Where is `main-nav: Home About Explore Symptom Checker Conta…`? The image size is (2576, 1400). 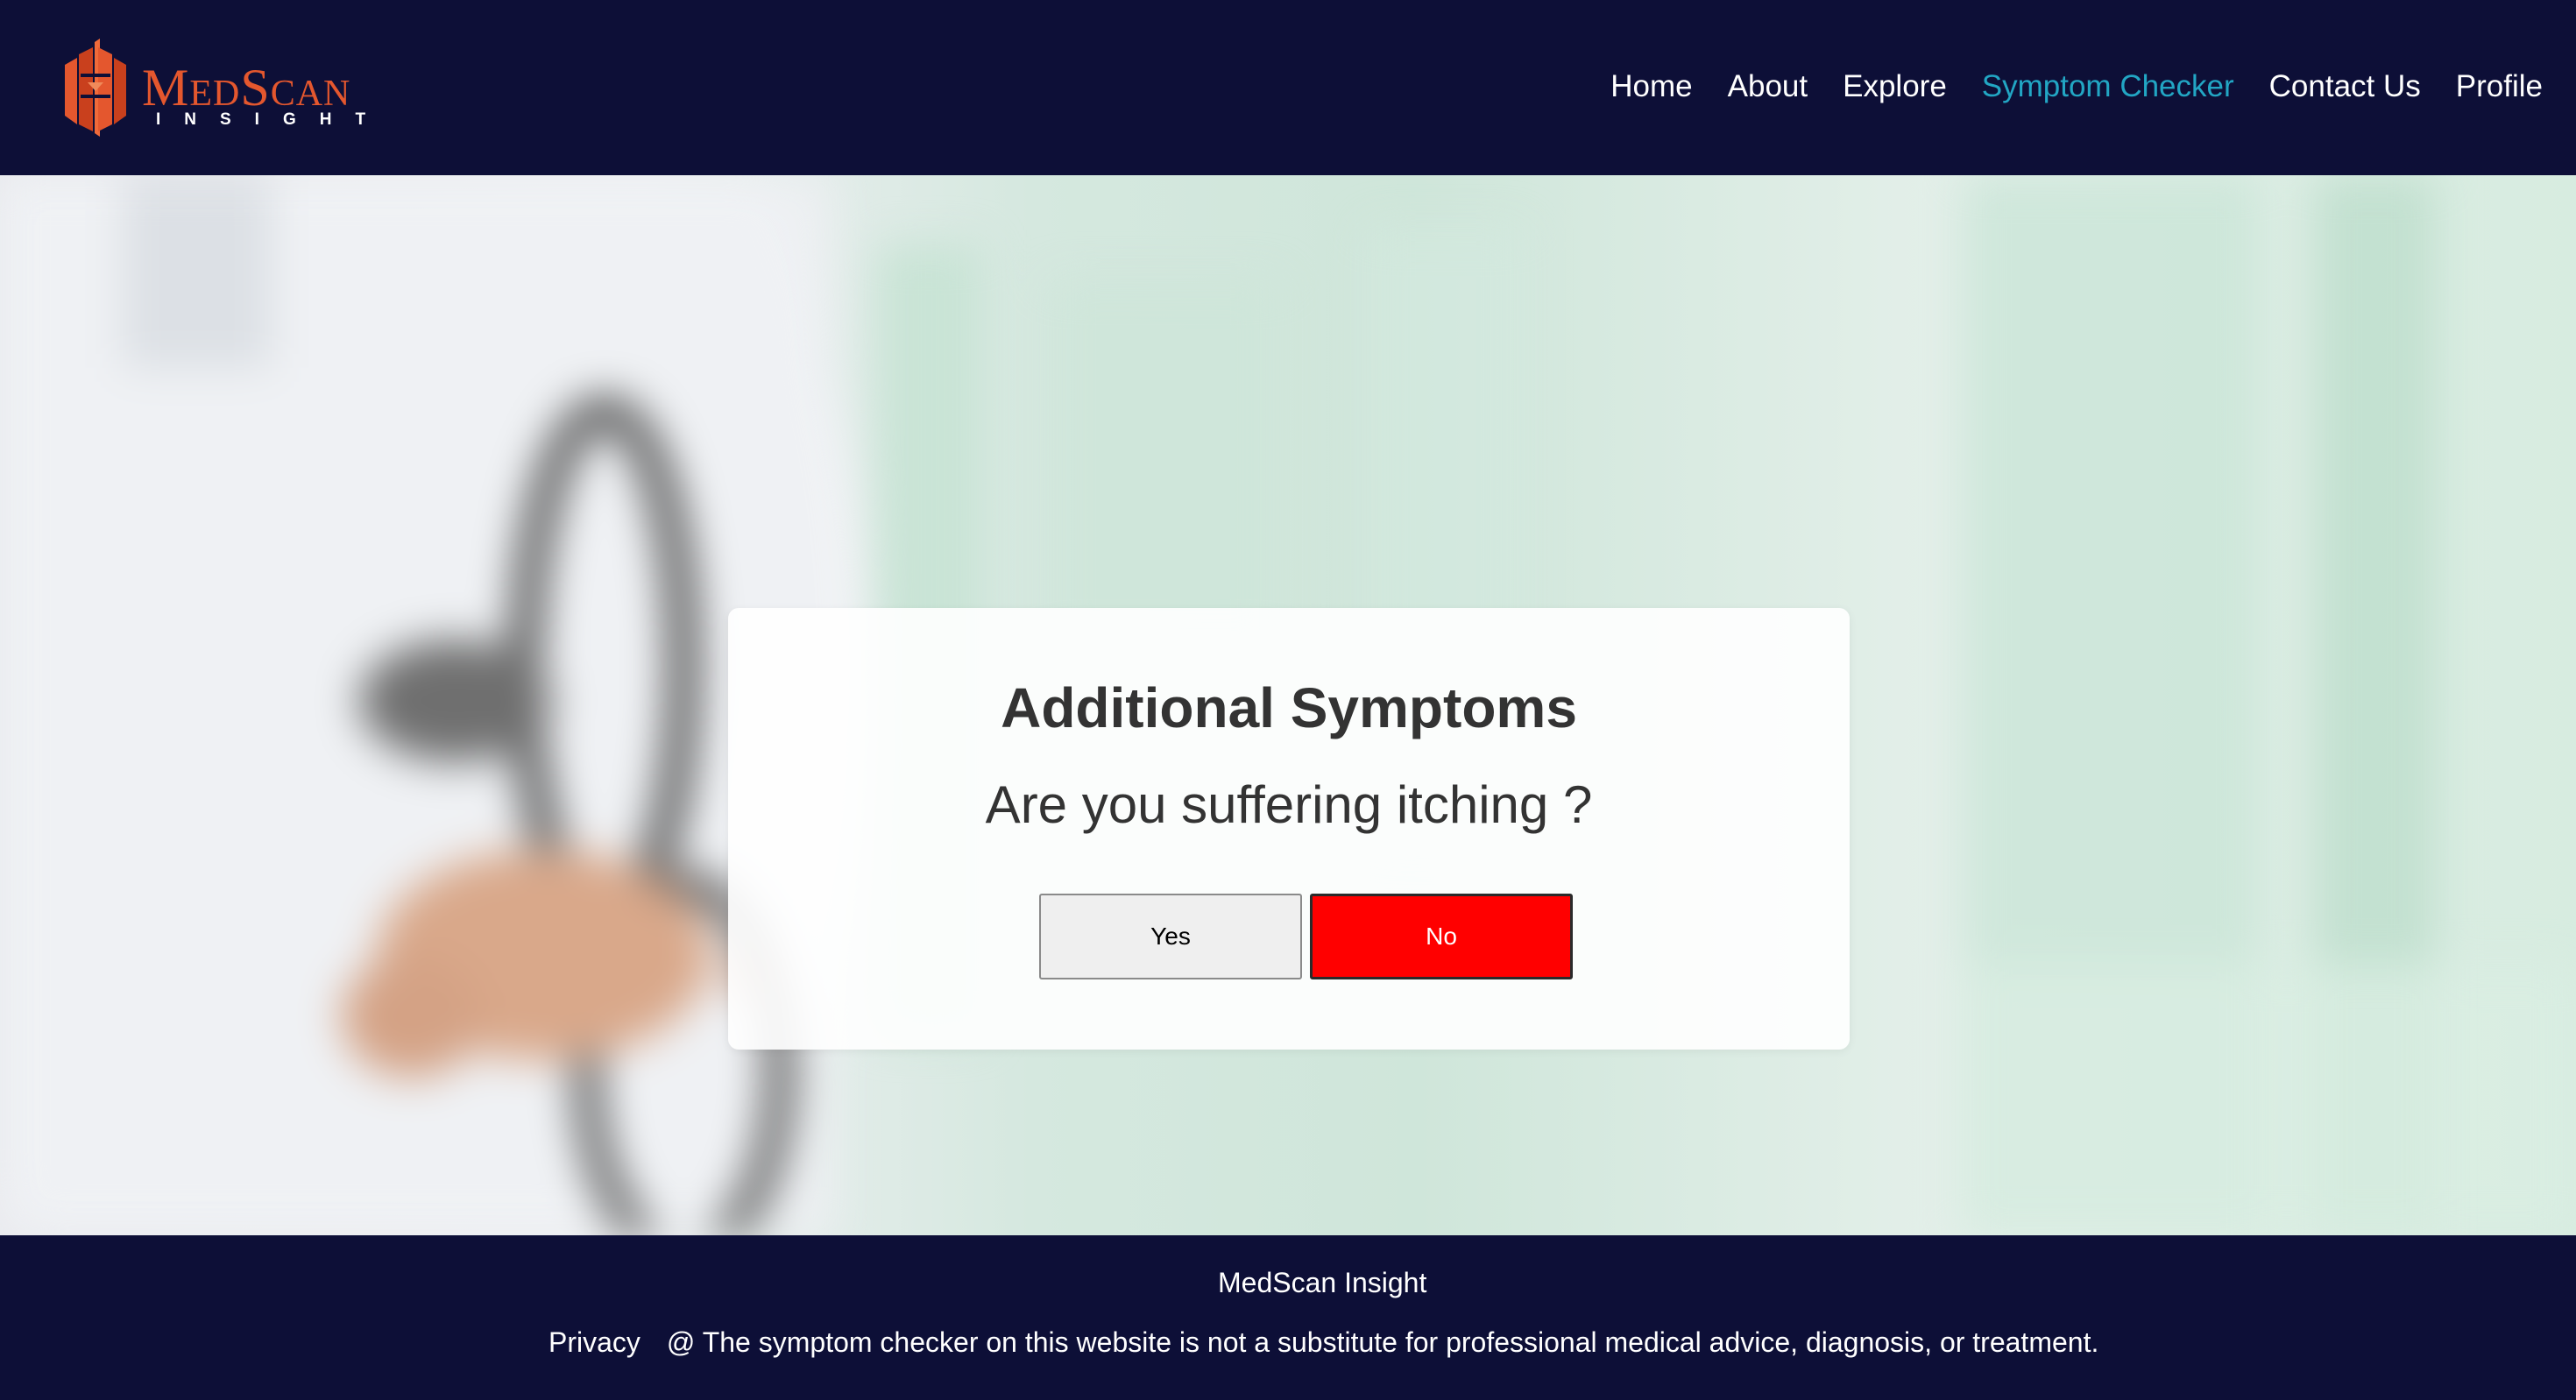 main-nav: Home About Explore Symptom Checker Conta… is located at coordinates (2076, 87).